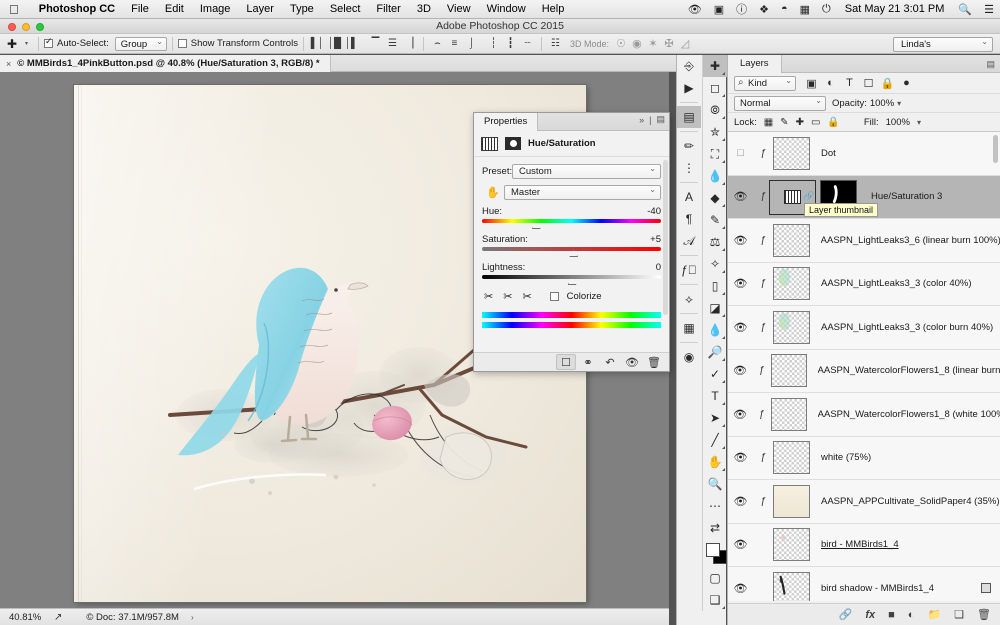 The width and height of the screenshot is (1000, 625). I want to click on colorize-row: Colorize, so click(575, 296).